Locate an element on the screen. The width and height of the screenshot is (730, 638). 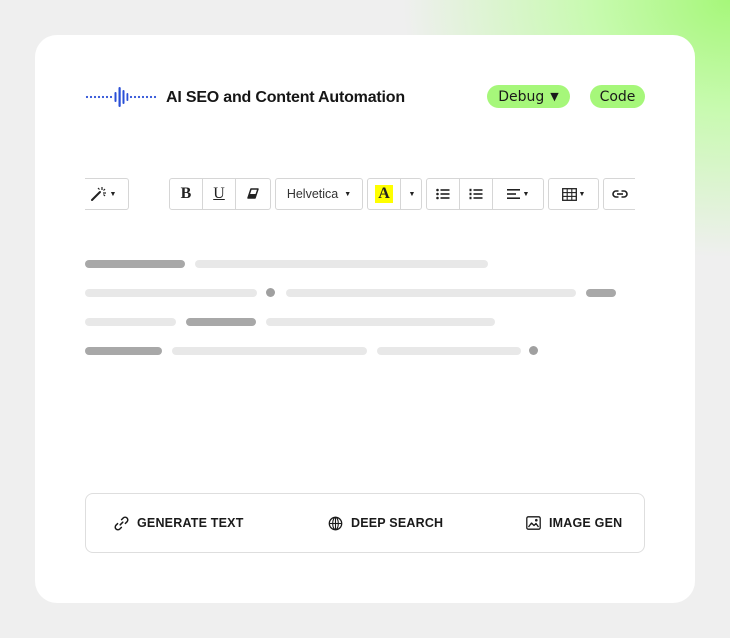
underline-button: U is located at coordinates (219, 194).